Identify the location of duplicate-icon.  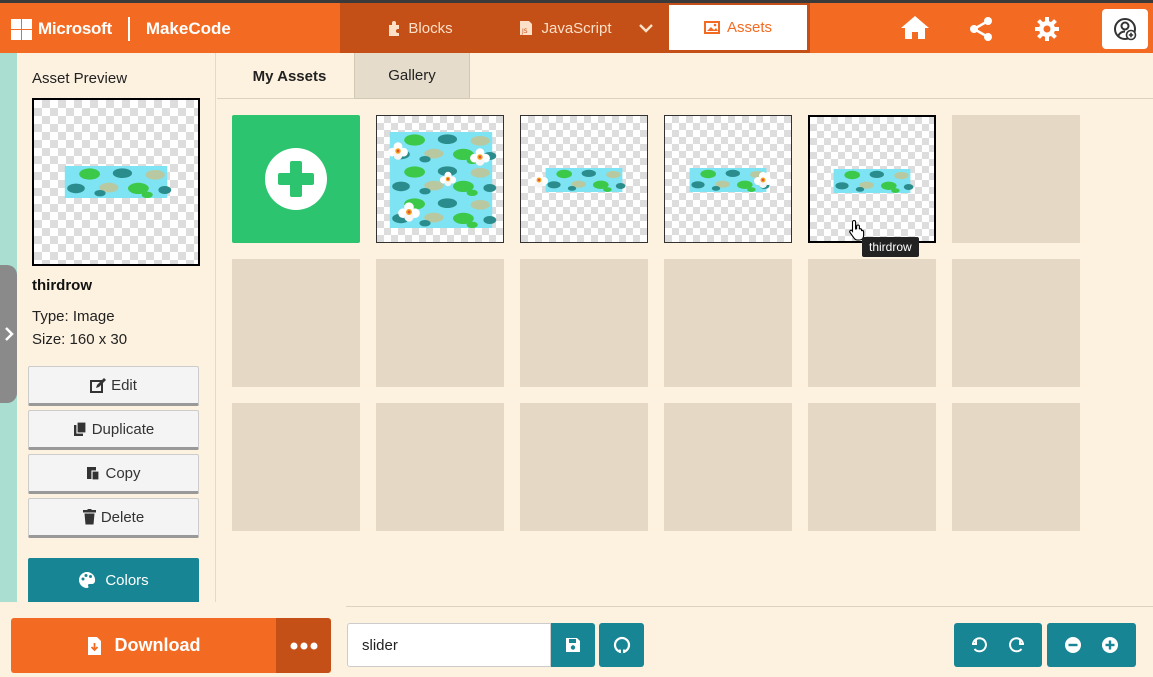
(80, 428).